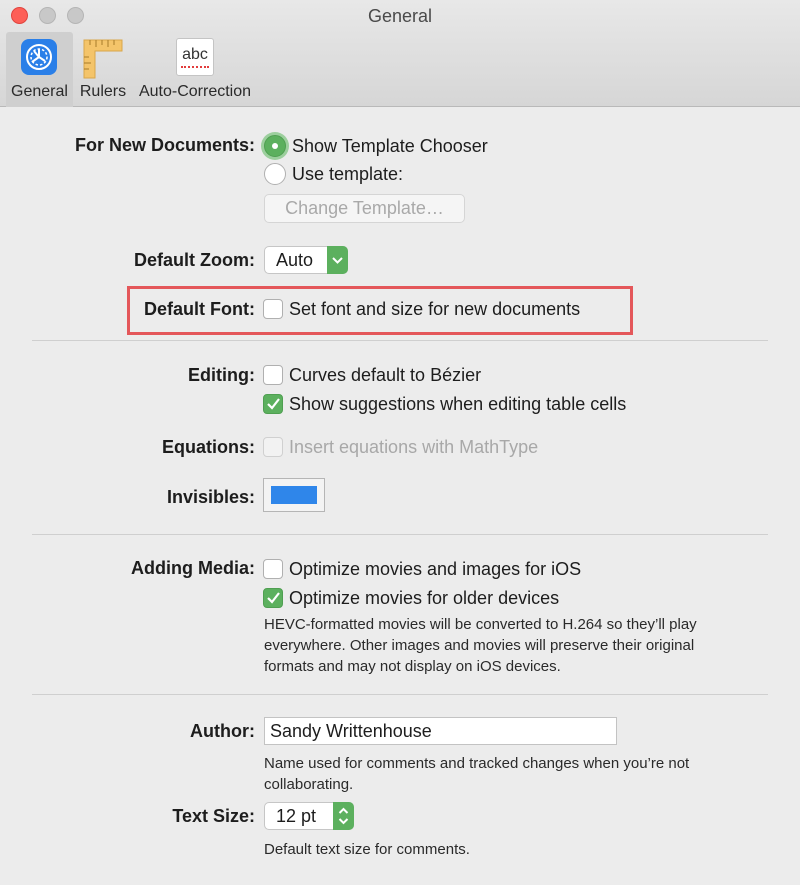 The height and width of the screenshot is (885, 800). What do you see at coordinates (213, 816) in the screenshot?
I see `text-size-label: Text Size:` at bounding box center [213, 816].